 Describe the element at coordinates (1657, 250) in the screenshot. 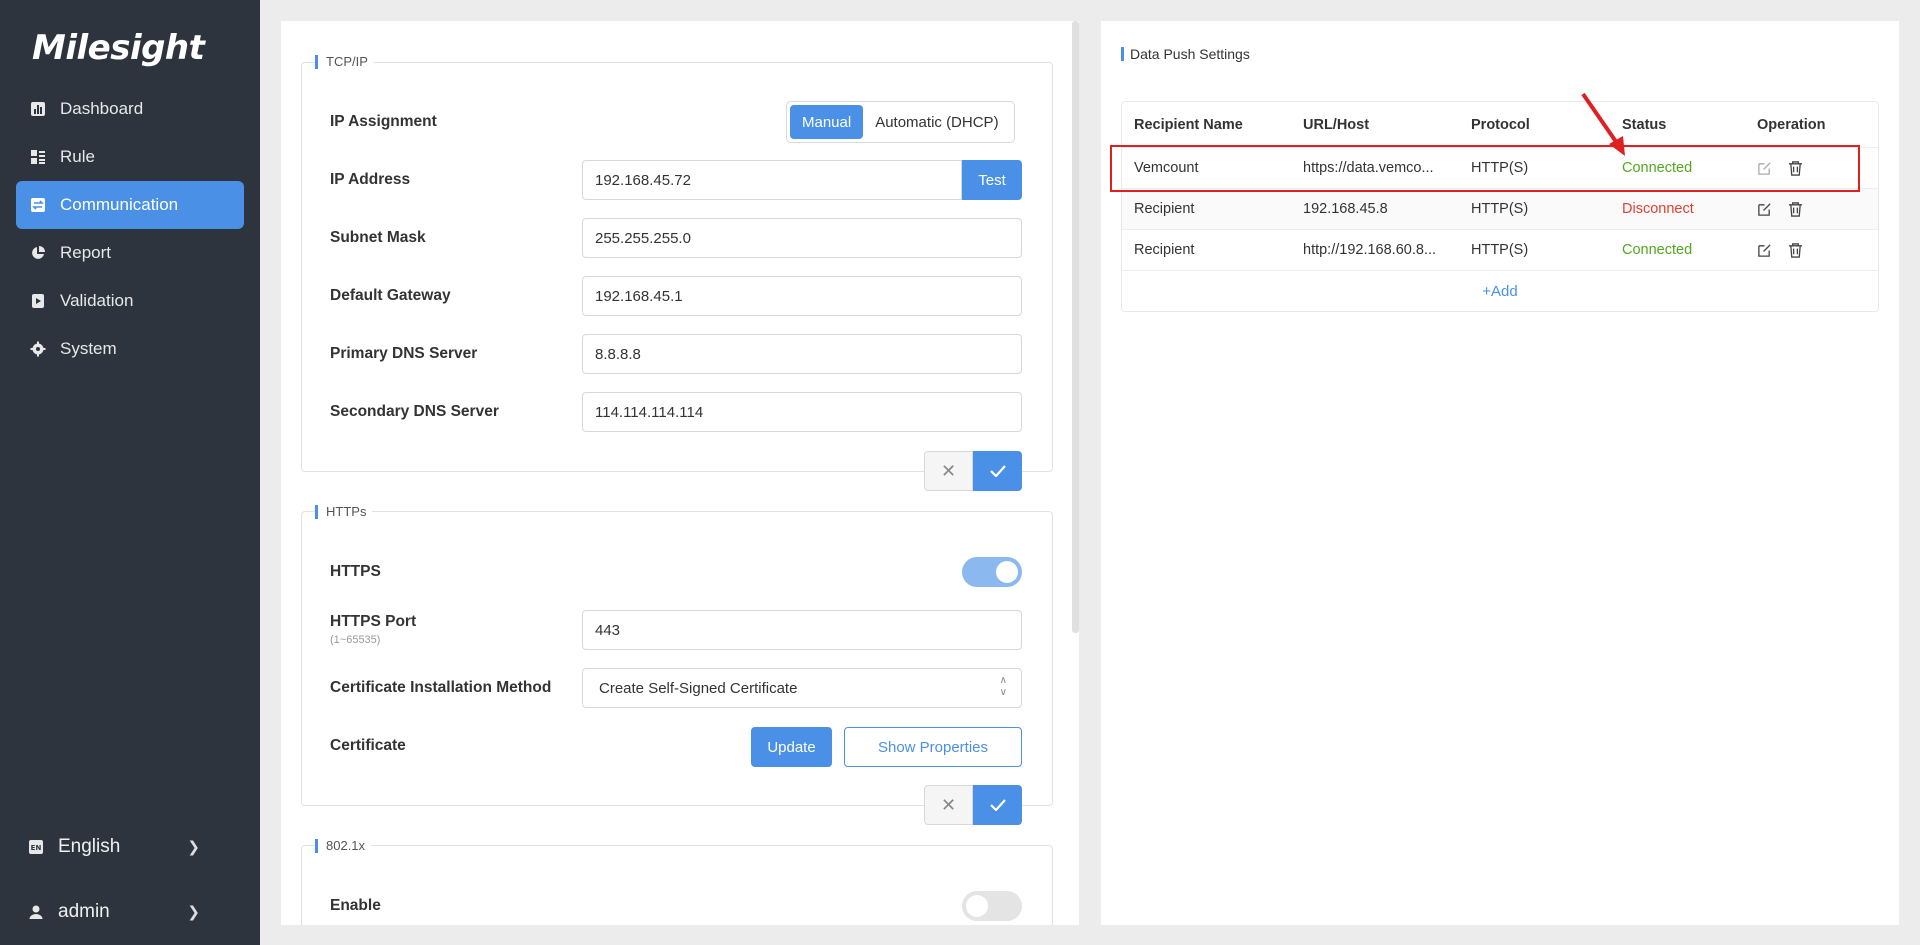

I see `recipient-status: Connected` at that location.